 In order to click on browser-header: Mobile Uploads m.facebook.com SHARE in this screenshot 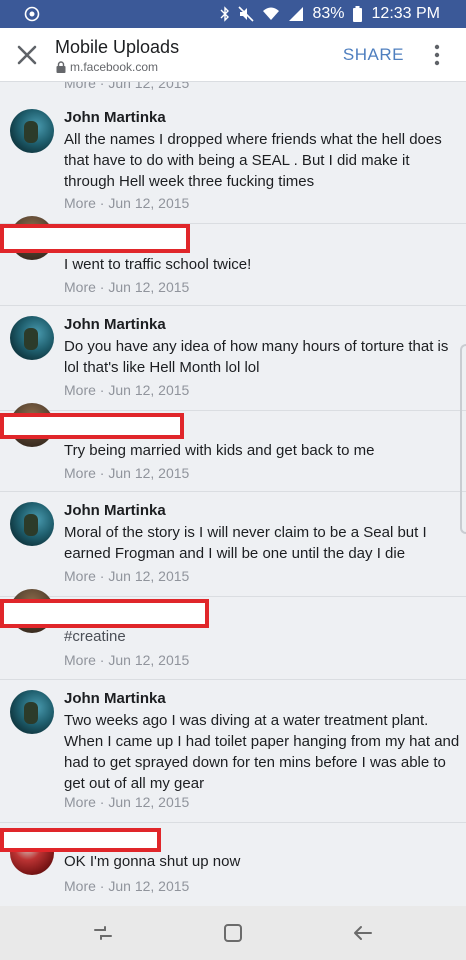, I will do `click(233, 55)`.